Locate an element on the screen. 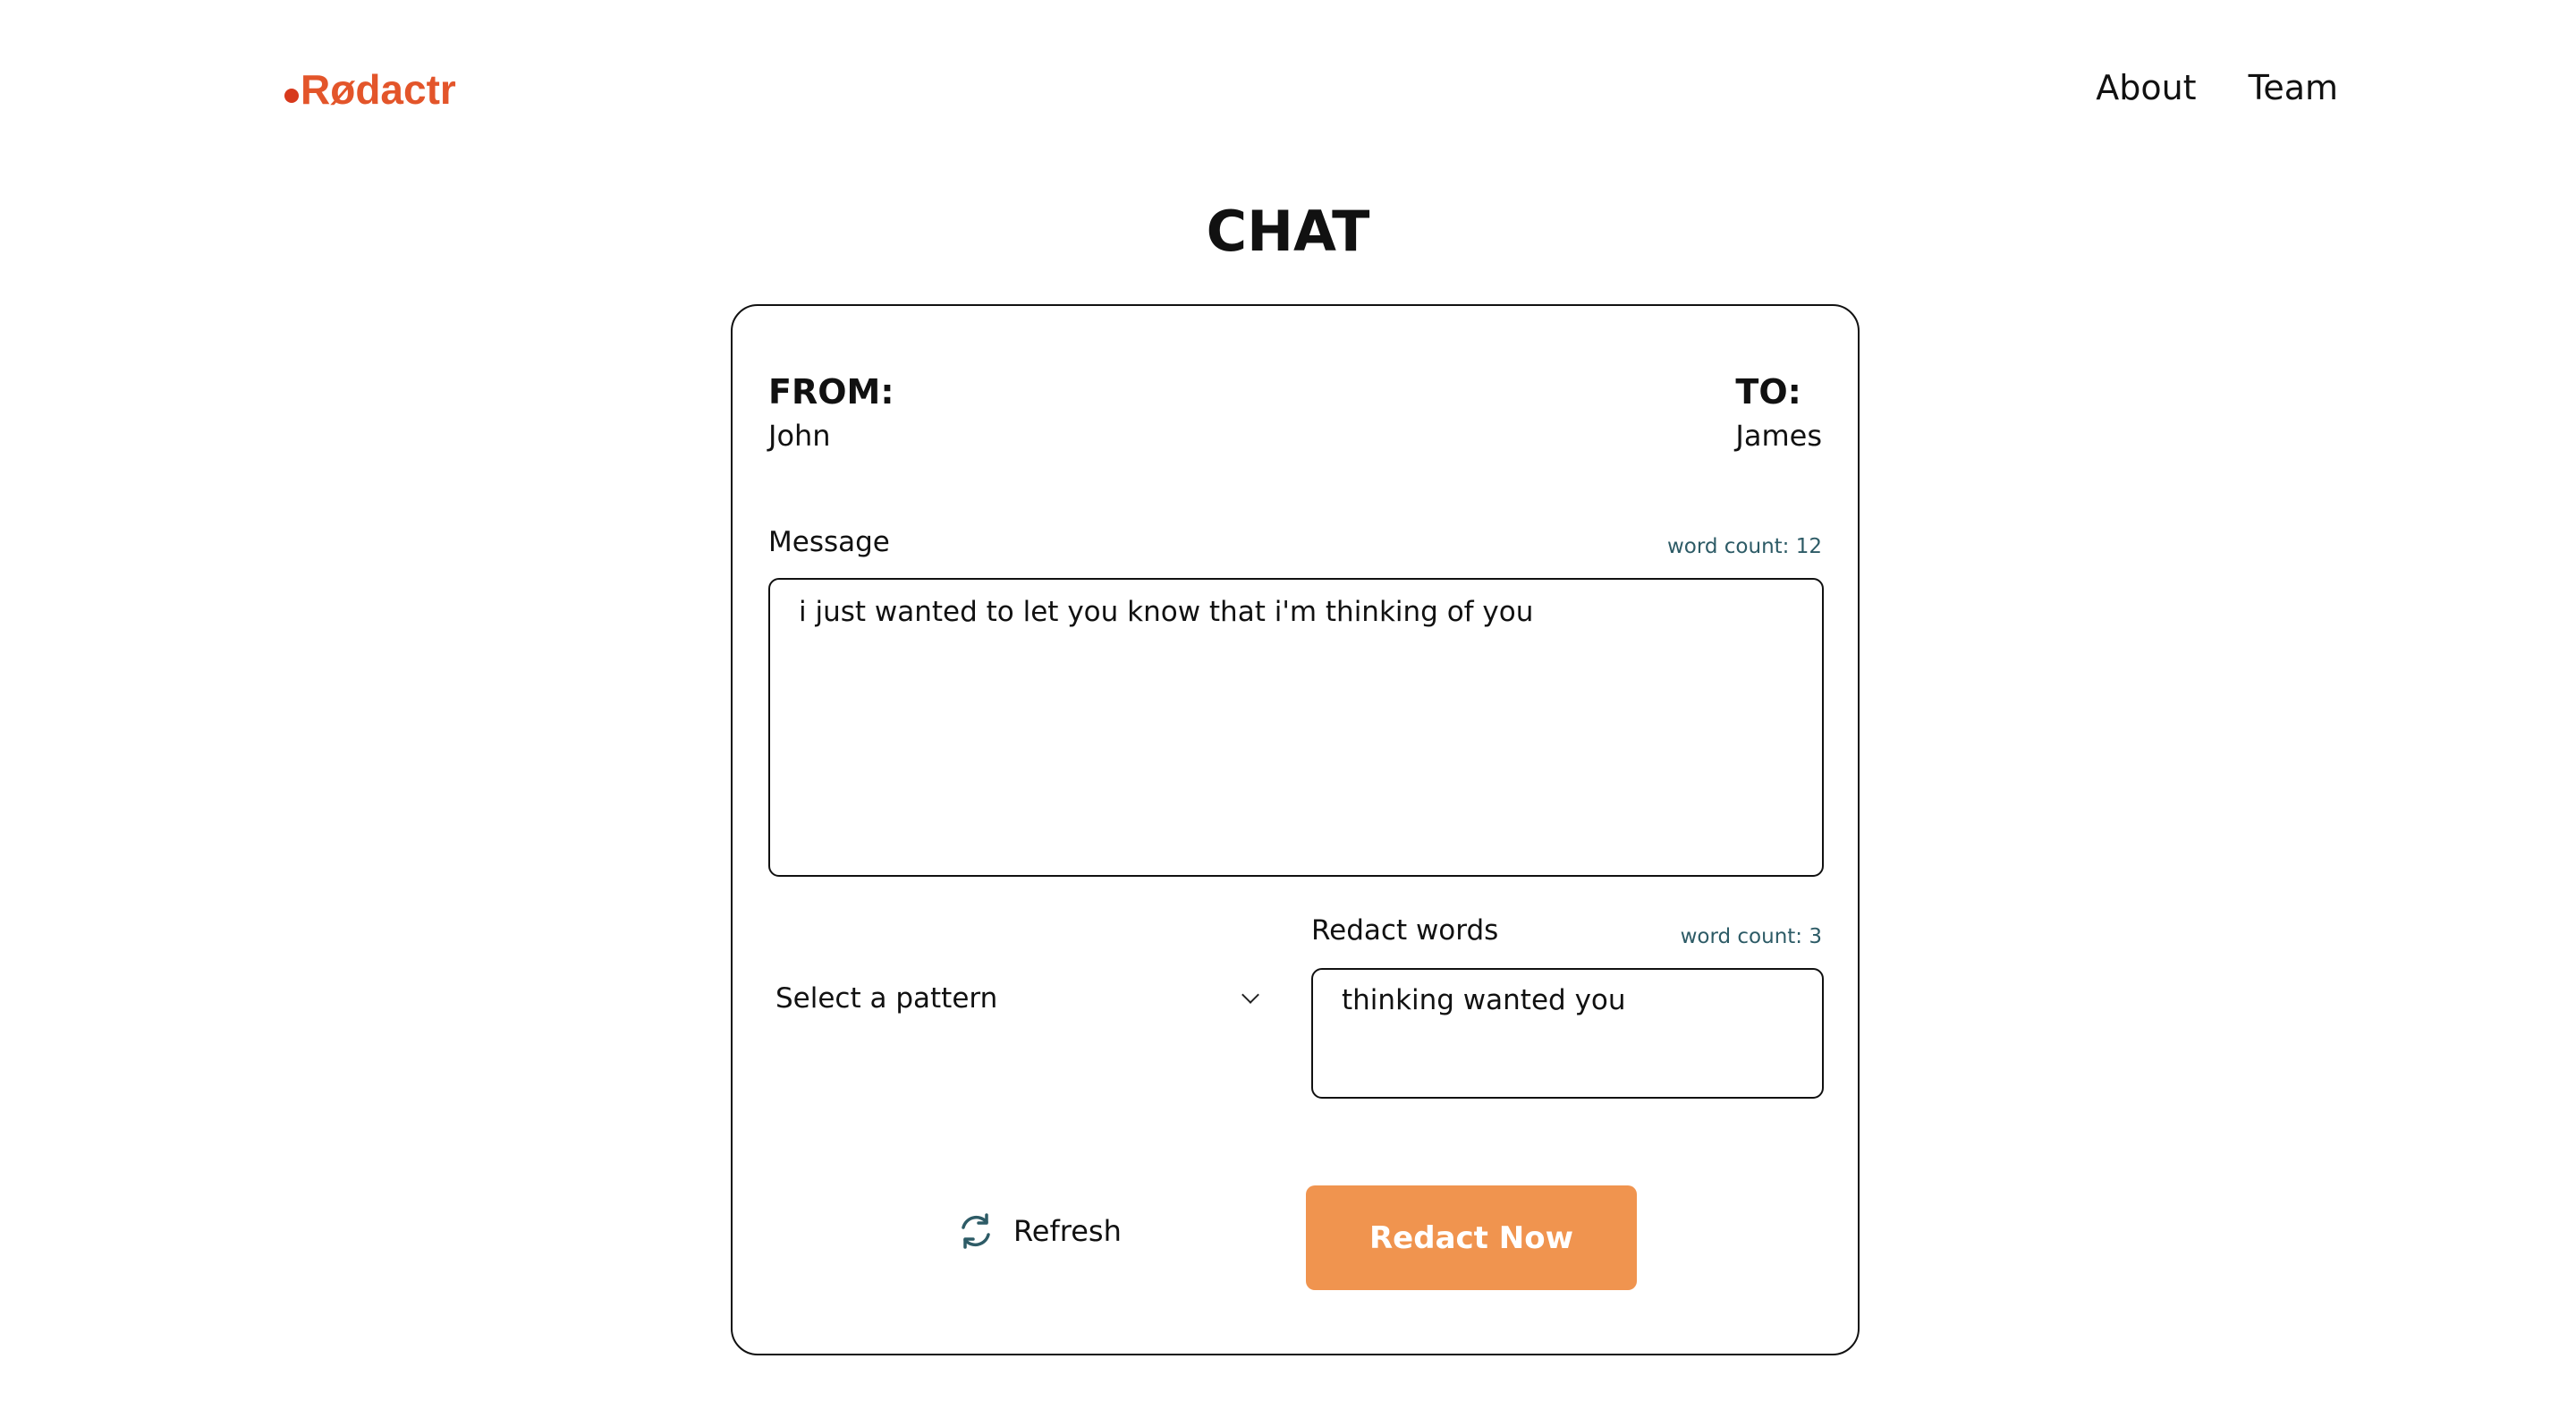 This screenshot has width=2576, height=1410. refresh-label: Refresh is located at coordinates (1067, 1231).